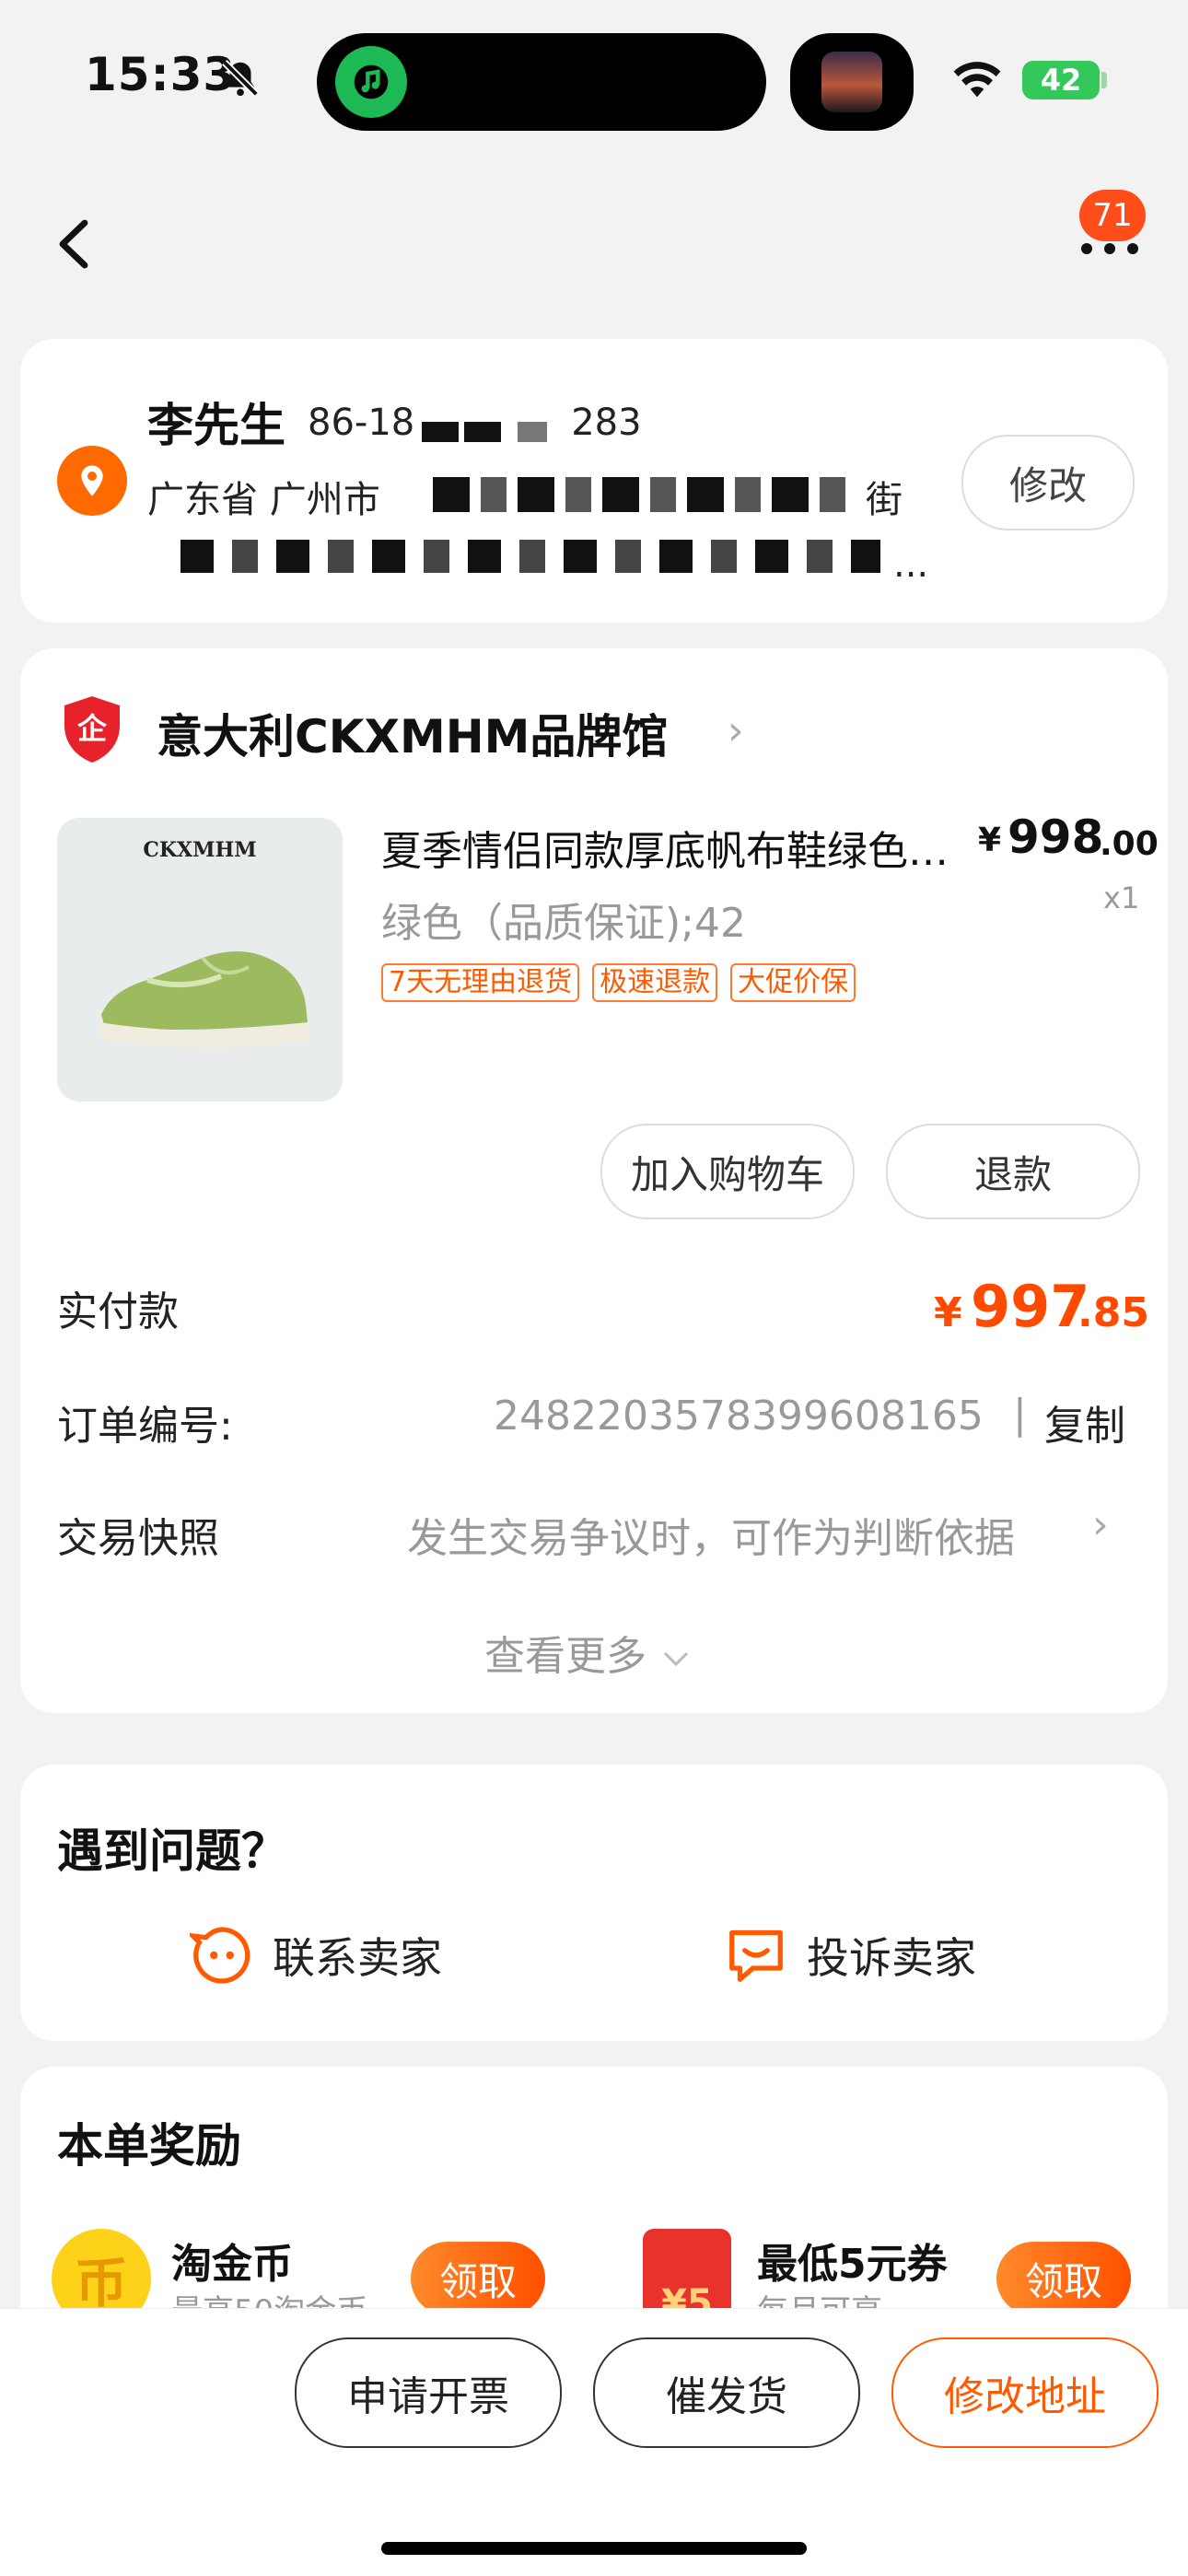  I want to click on product-sku: 绿色（品质保证);42, so click(563, 923).